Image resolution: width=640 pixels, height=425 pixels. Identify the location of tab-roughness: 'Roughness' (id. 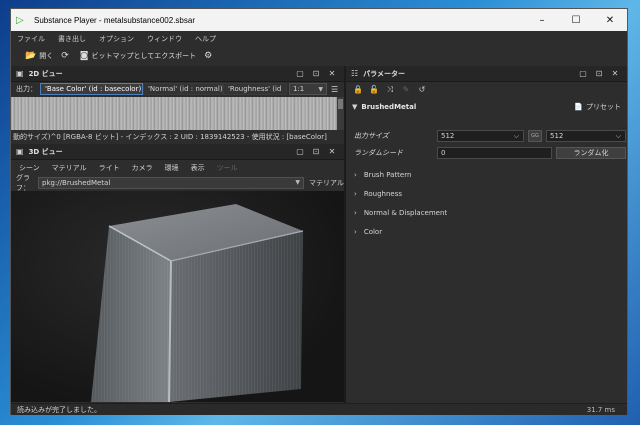
(255, 89).